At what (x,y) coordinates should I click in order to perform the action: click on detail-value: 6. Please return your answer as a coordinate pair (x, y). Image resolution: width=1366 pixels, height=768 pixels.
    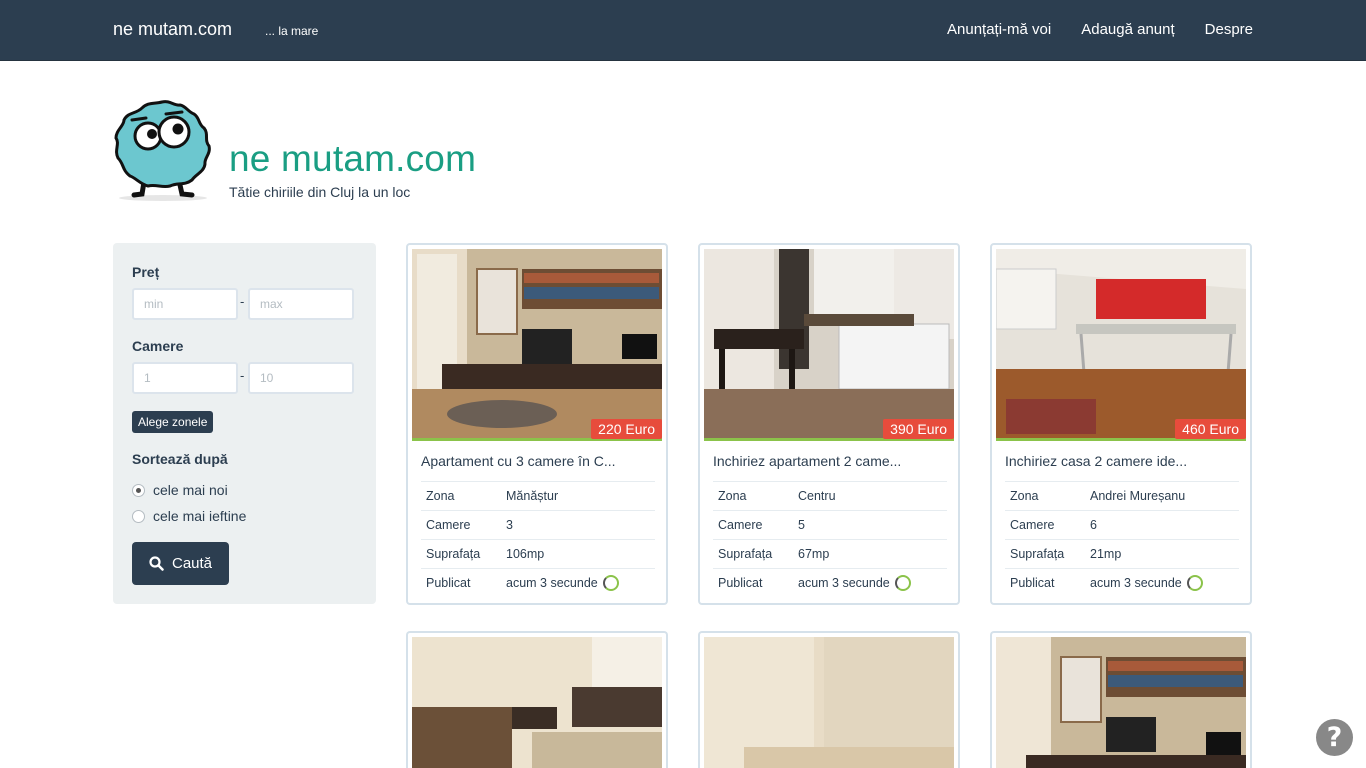
    Looking at the image, I should click on (1093, 525).